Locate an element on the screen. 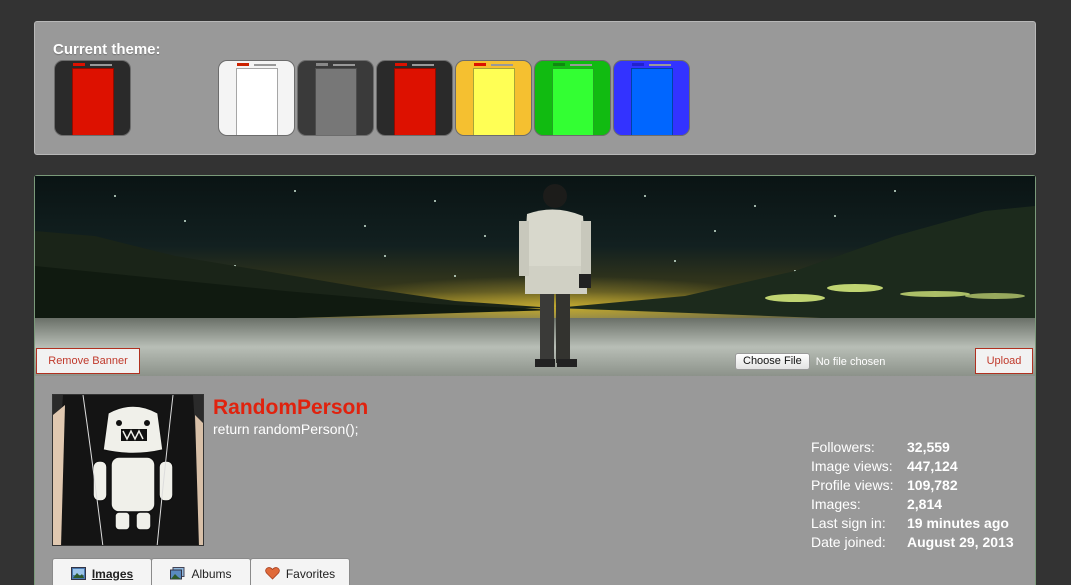 This screenshot has height=585, width=1071. stat-date-joined: Date joined: August 29, 2013 is located at coordinates (912, 542).